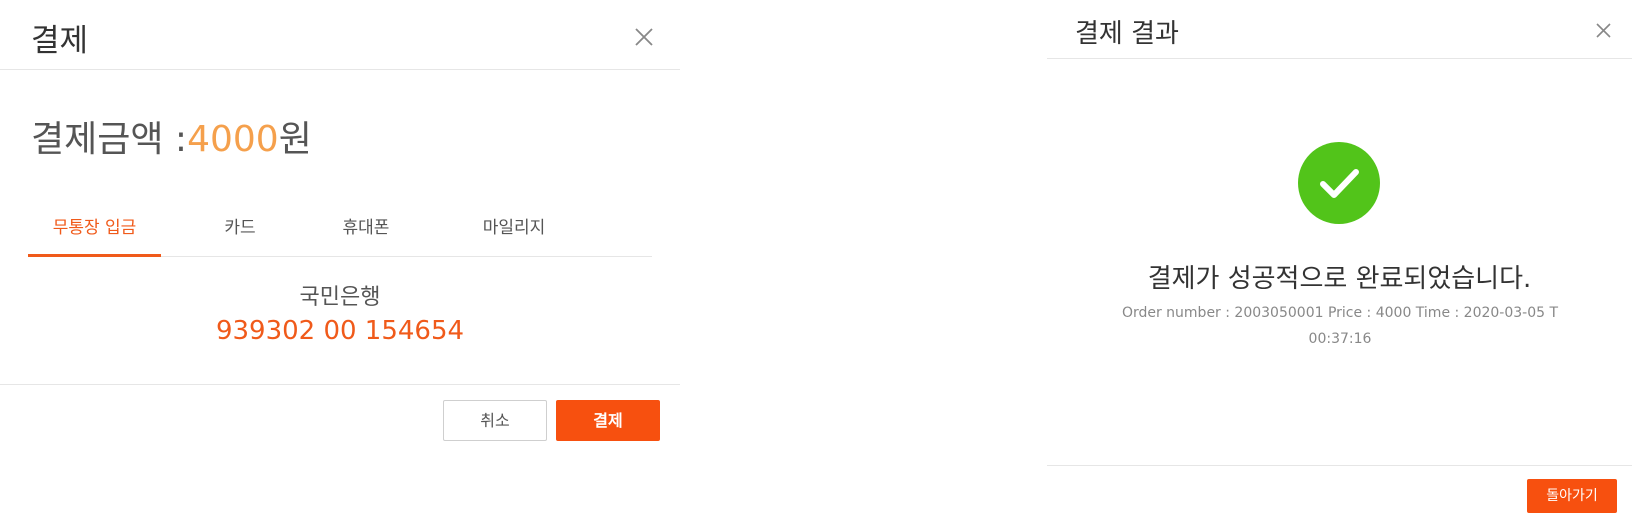  I want to click on payment-dialog-footer: 취소 결제, so click(340, 417).